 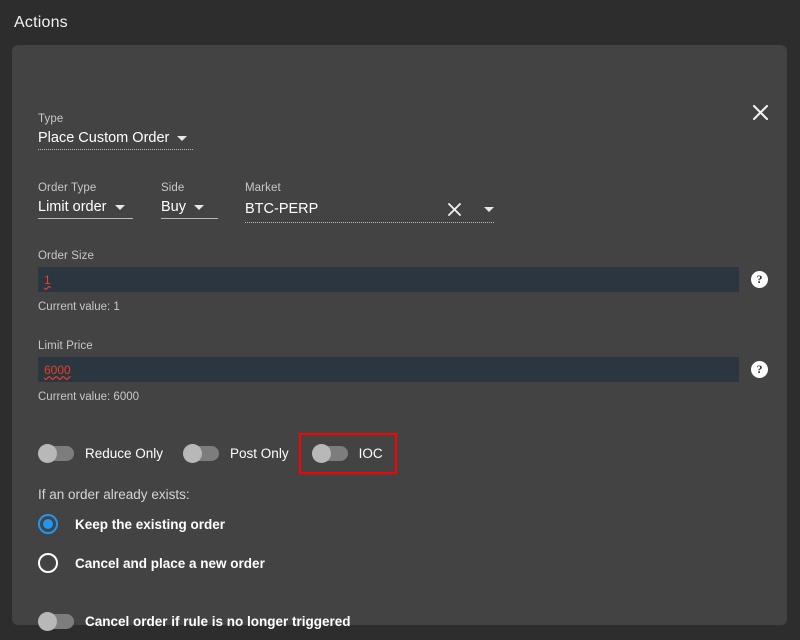 I want to click on limit-price-input-value: 6000, so click(x=57, y=369).